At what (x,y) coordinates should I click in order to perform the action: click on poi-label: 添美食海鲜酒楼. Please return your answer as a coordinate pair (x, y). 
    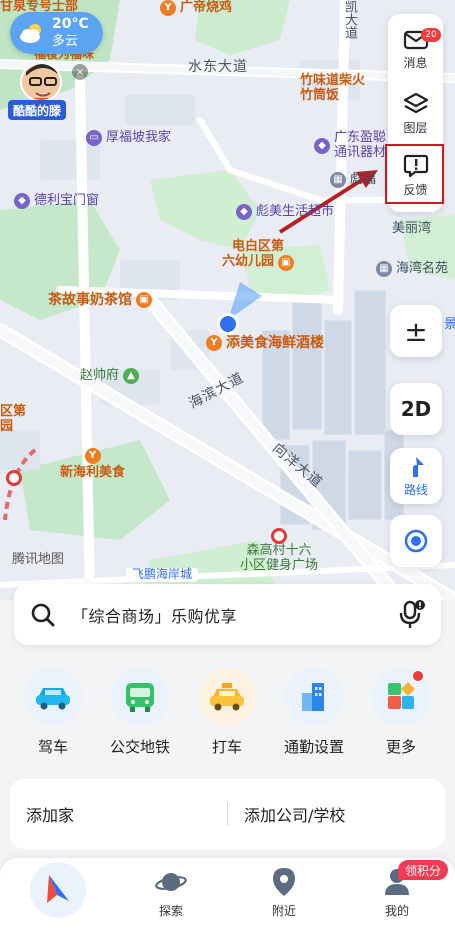
    Looking at the image, I should click on (275, 343).